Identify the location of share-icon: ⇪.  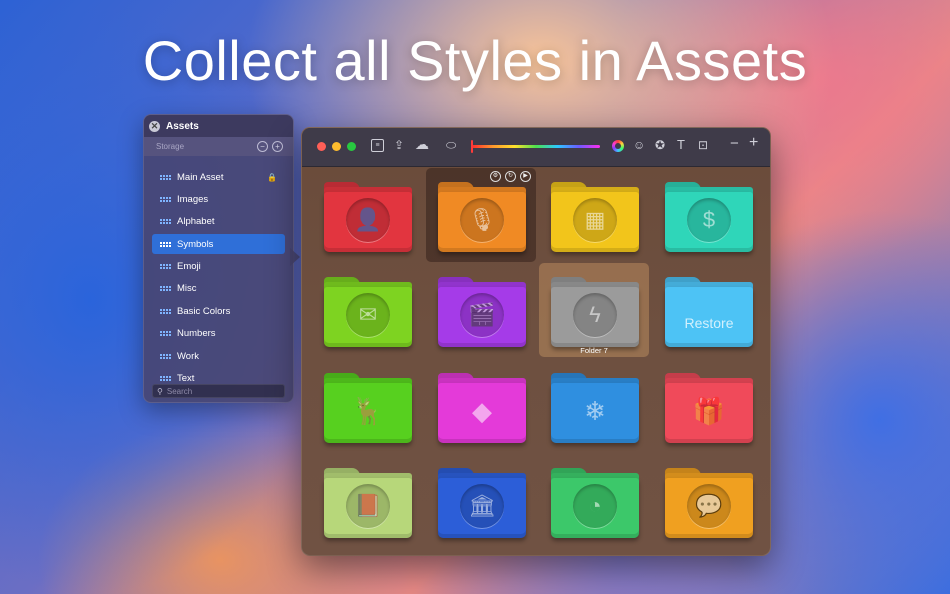
(399, 145).